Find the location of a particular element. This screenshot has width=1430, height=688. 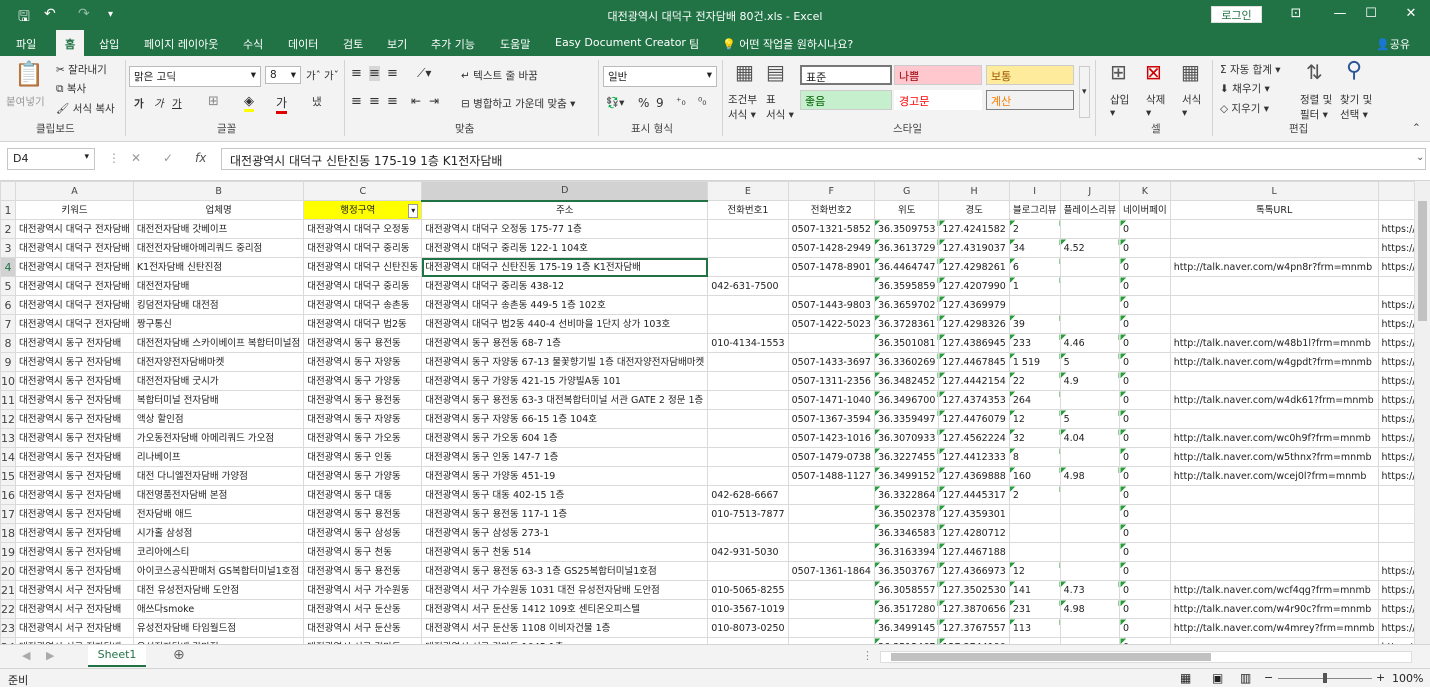

font-name-select: 맑은 고딕▾ is located at coordinates (195, 76).